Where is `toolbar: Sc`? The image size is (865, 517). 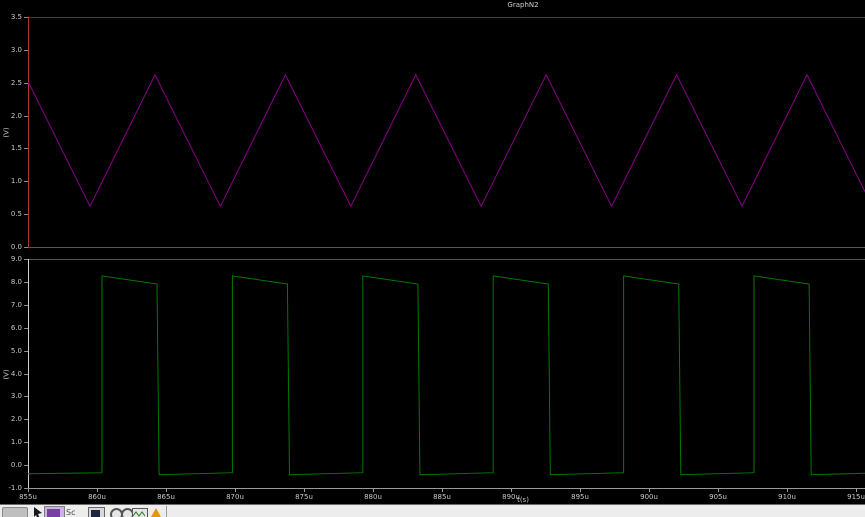
toolbar: Sc is located at coordinates (432, 510).